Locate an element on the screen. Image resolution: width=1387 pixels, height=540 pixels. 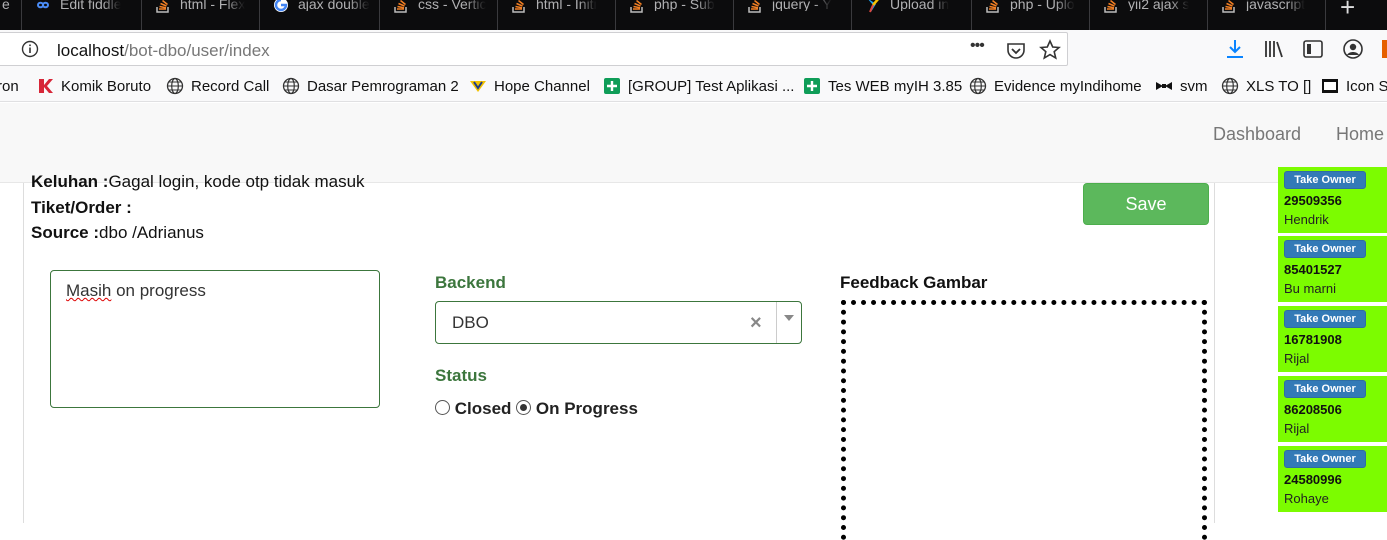
new-tab-button: + is located at coordinates (1347, 11).